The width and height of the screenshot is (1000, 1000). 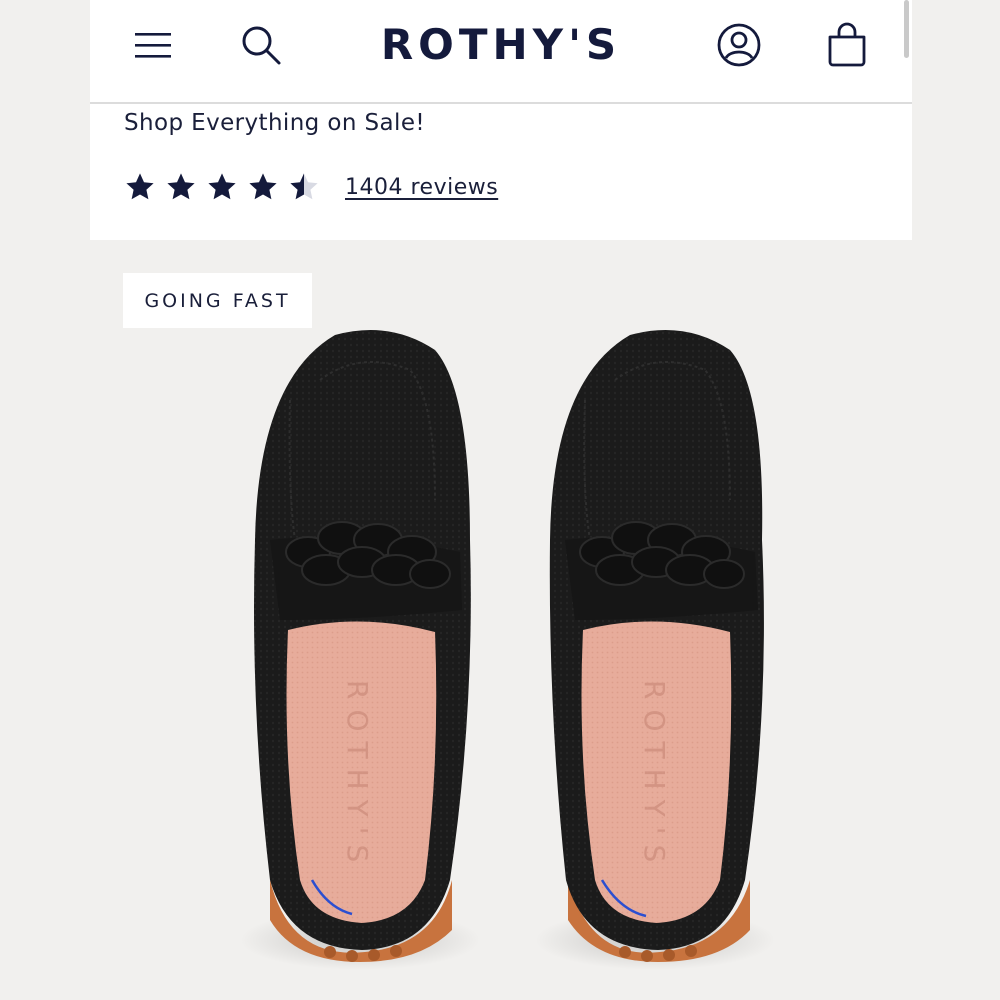 What do you see at coordinates (906, 29) in the screenshot?
I see `scrollbar` at bounding box center [906, 29].